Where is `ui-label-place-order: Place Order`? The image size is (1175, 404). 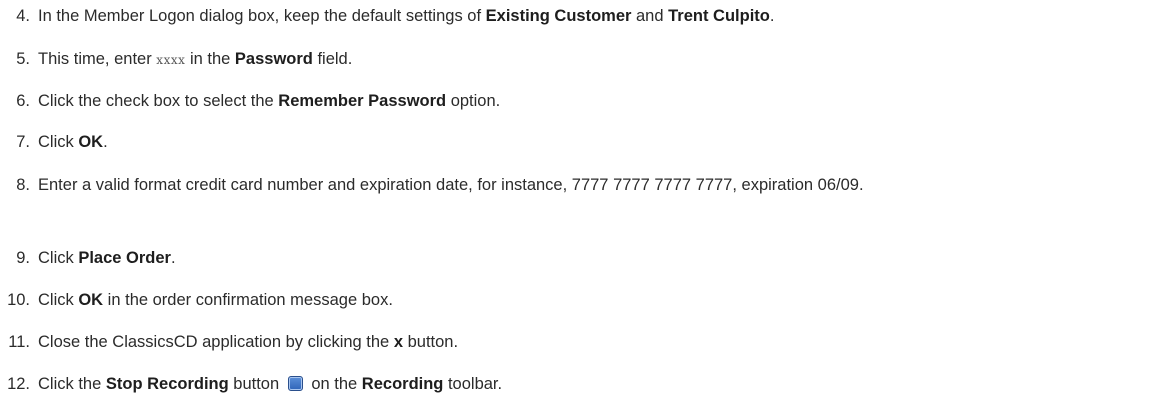
ui-label-place-order: Place Order is located at coordinates (124, 258).